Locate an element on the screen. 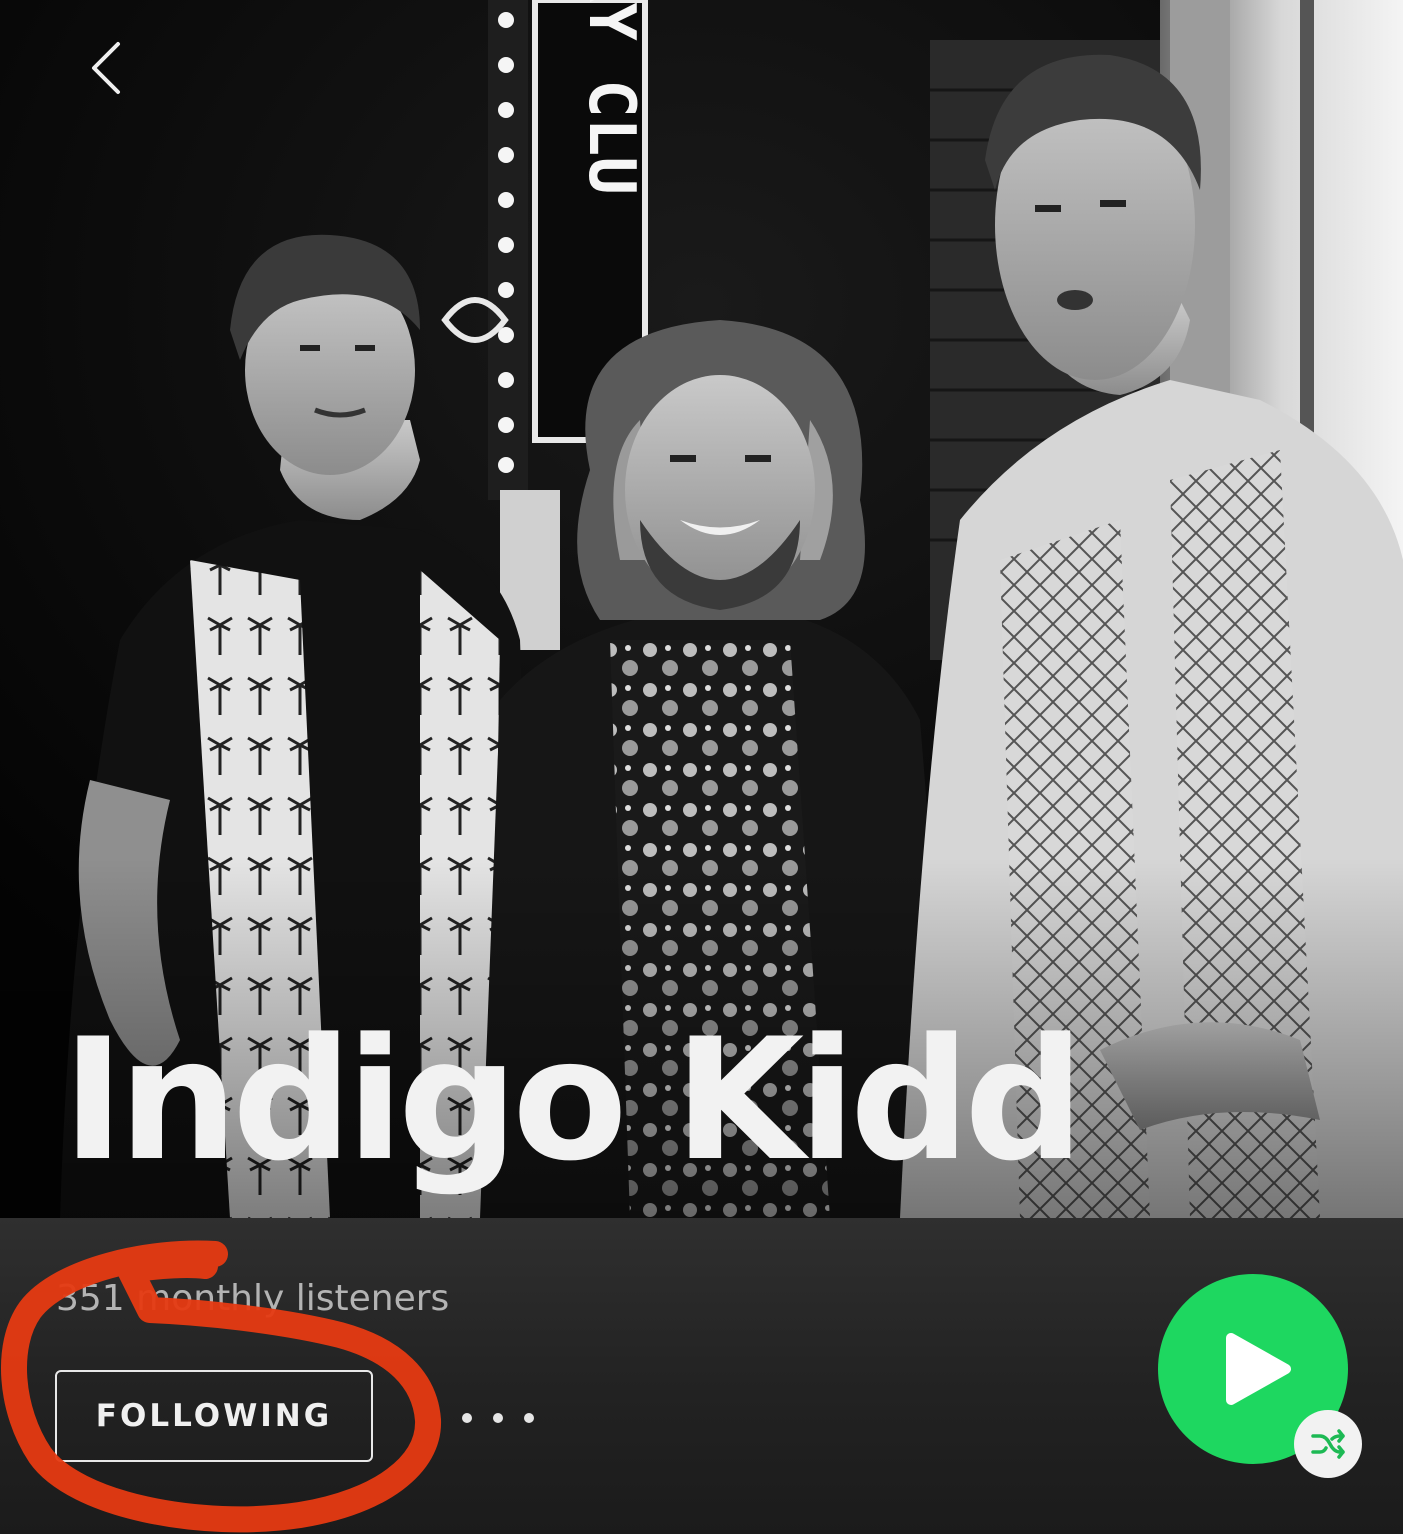  back-button is located at coordinates (110, 68).